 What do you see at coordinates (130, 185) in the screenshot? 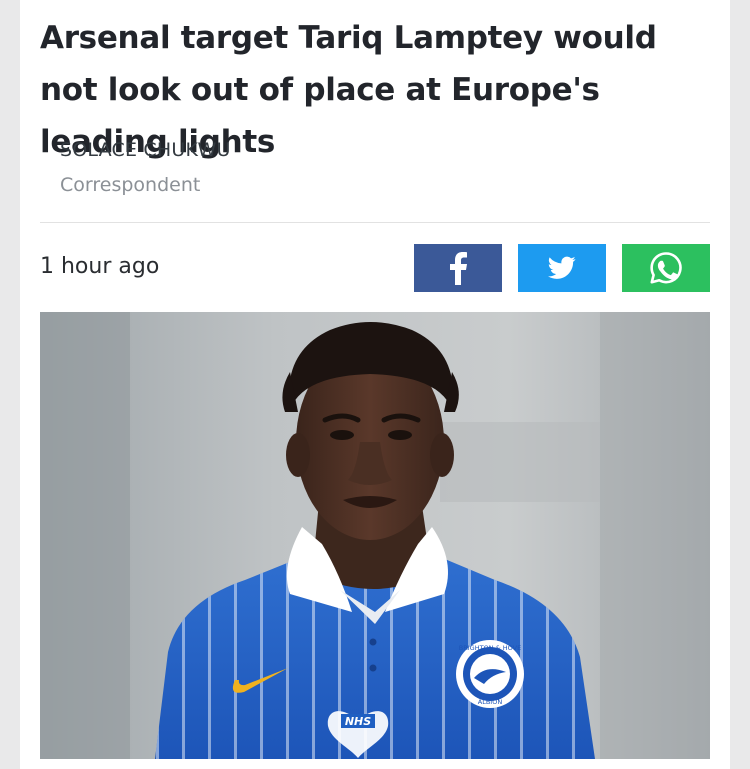
I see `author-role: Correspondent` at bounding box center [130, 185].